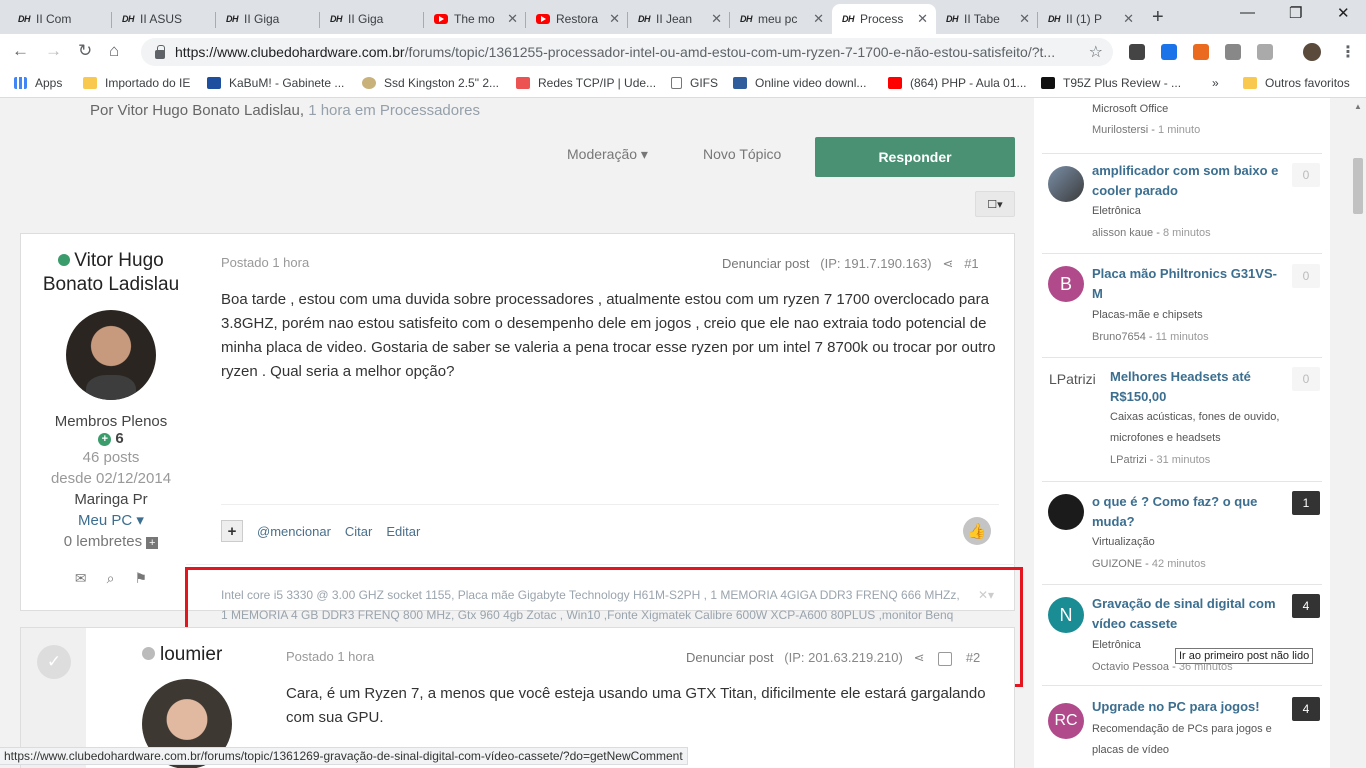 The width and height of the screenshot is (1366, 768). Describe the element at coordinates (1192, 315) in the screenshot. I see `topic-category: Placas-mãe e chipsets` at that location.